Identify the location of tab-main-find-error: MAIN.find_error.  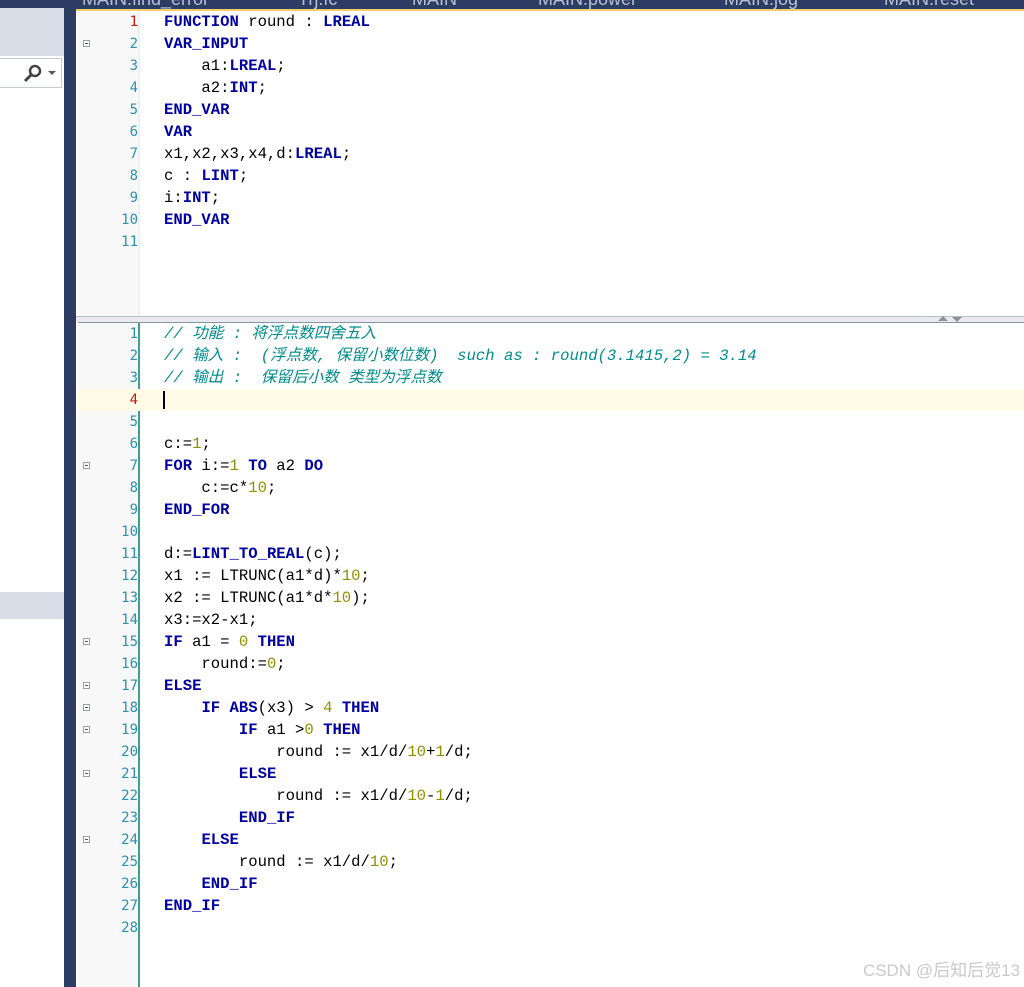
(145, 4).